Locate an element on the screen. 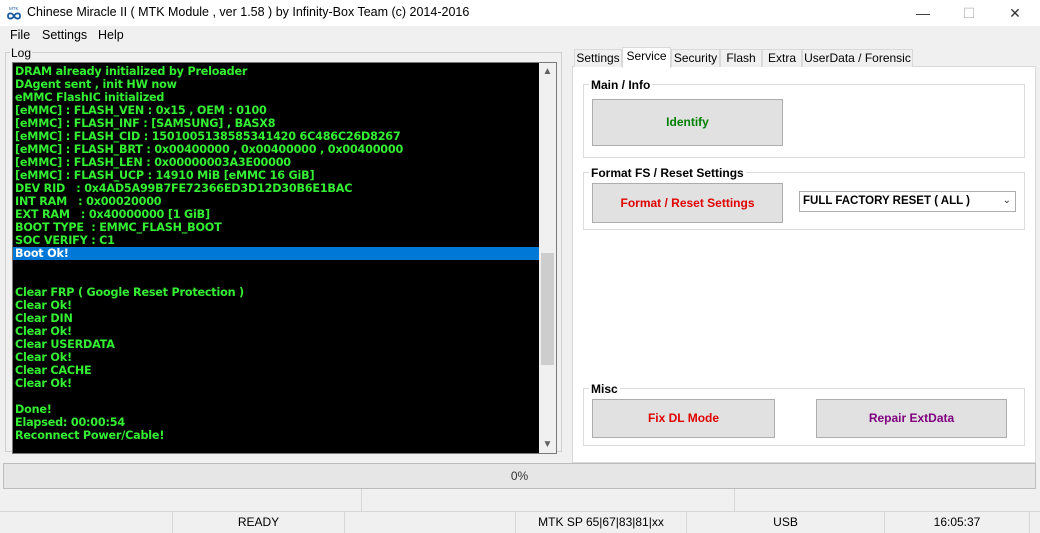  log-line: DRAM already initialized by Preloader is located at coordinates (276, 71).